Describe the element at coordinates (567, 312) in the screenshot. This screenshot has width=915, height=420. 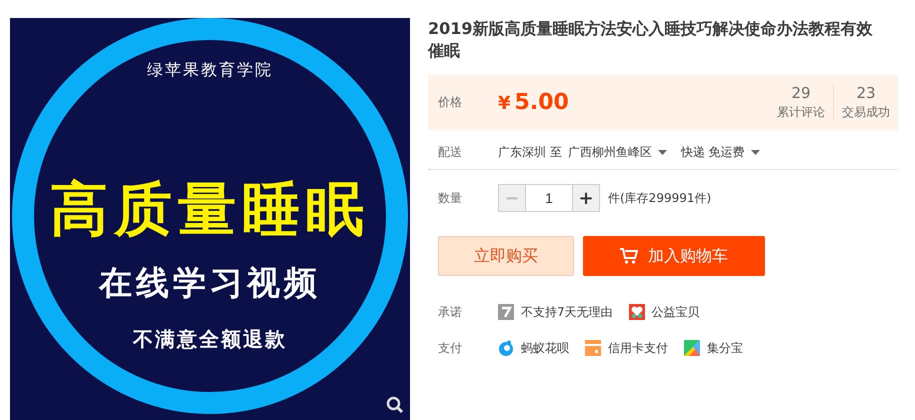
I see `promise-item: 不支持7天无理由` at that location.